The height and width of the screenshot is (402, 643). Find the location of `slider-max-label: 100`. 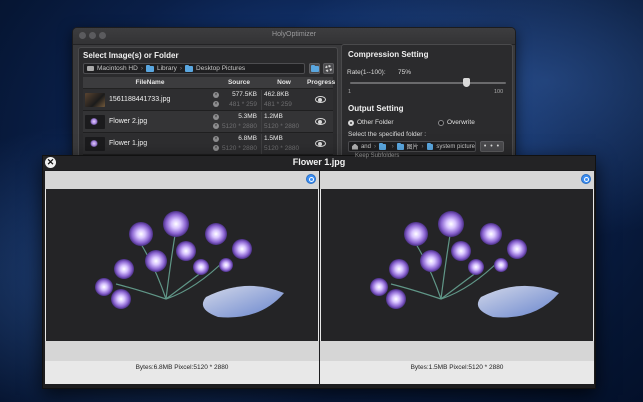

slider-max-label: 100 is located at coordinates (499, 92).